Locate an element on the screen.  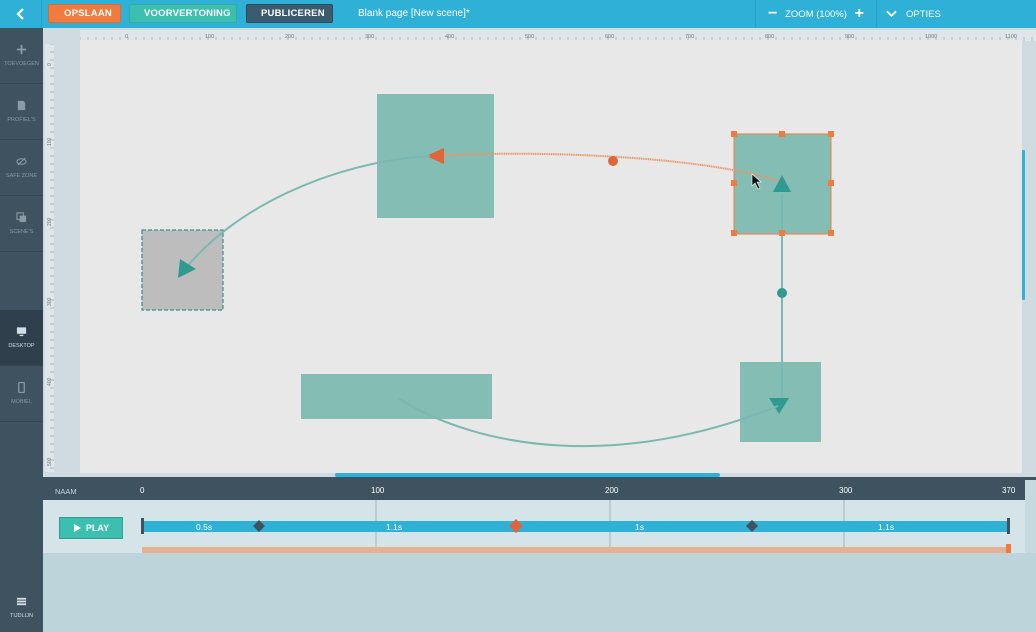
ruler-left-label: 100 is located at coordinates (50, 141).